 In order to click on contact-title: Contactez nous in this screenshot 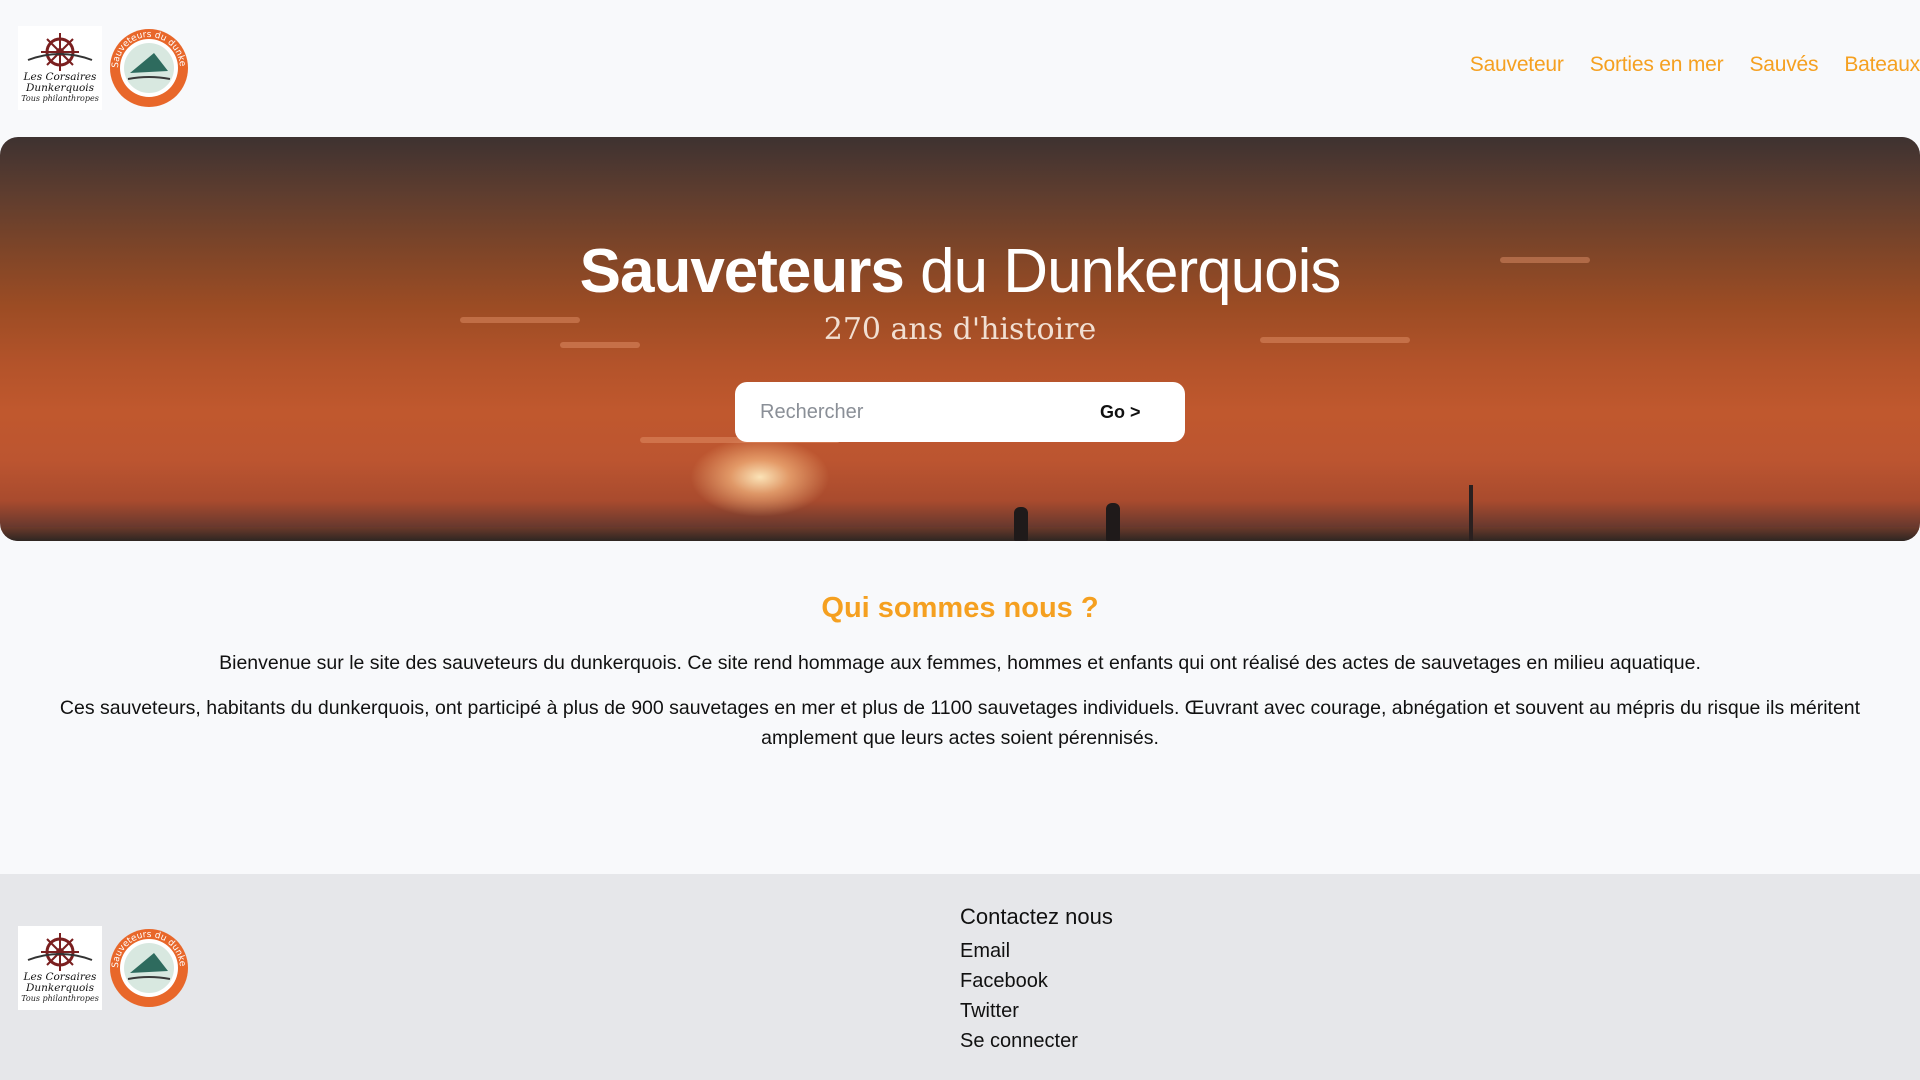, I will do `click(1036, 916)`.